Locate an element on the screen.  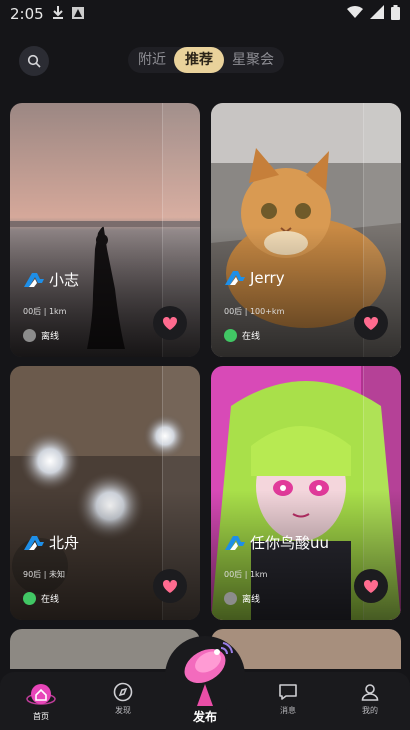
name-row: Jerry is located at coordinates (254, 278).